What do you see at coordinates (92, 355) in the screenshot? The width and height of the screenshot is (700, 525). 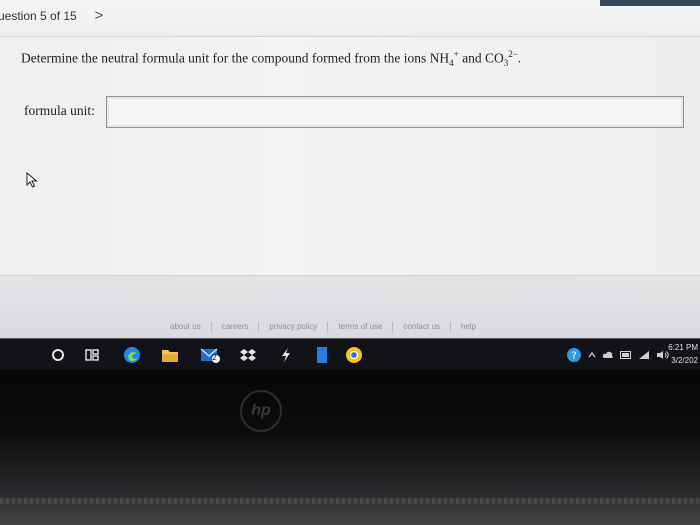 I see `task-view-icon` at bounding box center [92, 355].